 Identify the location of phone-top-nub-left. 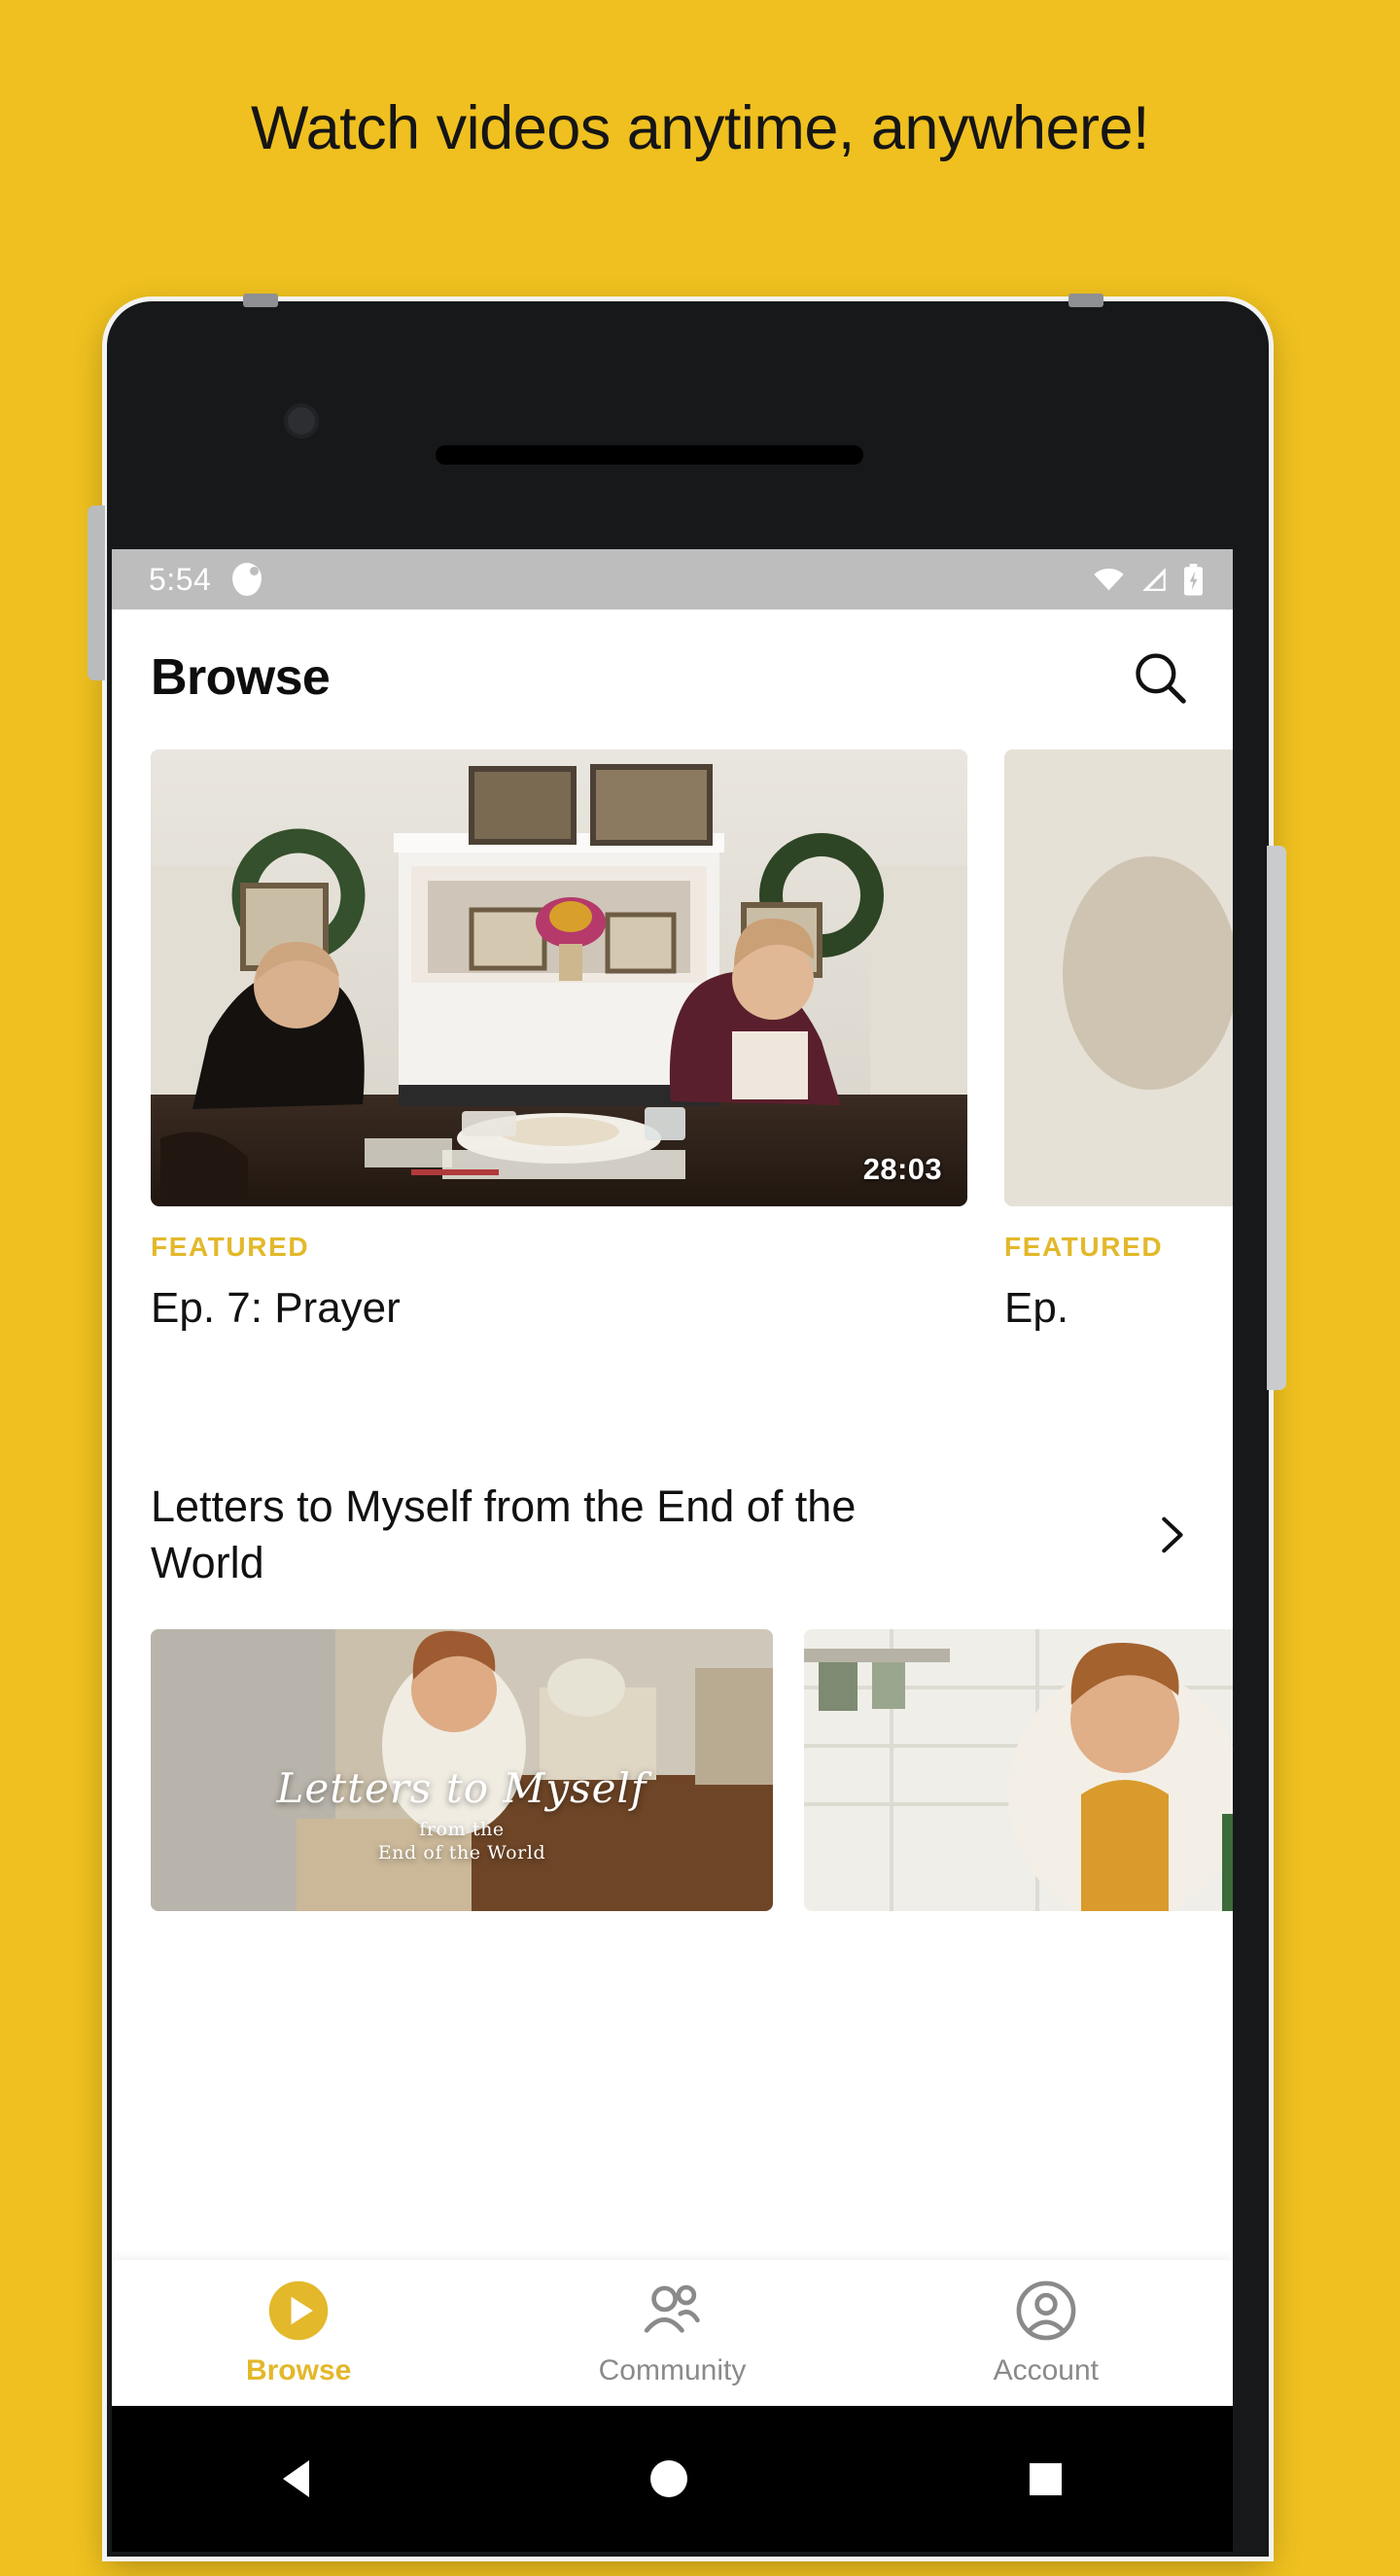
(260, 300).